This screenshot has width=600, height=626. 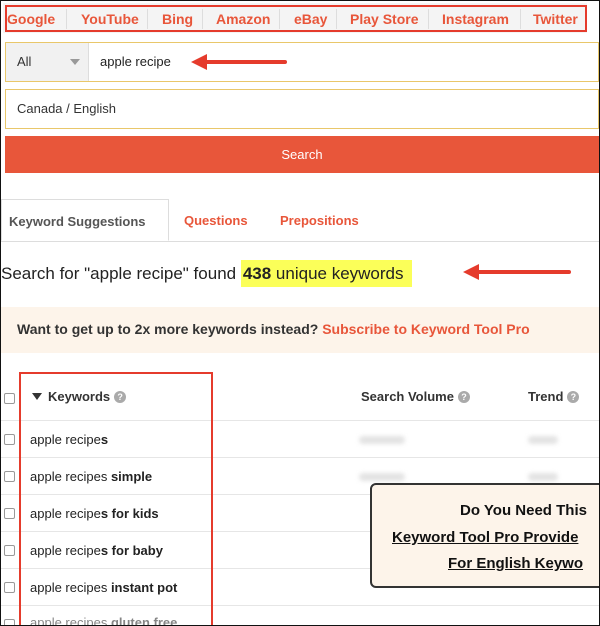 I want to click on popup-link-line: Keyword Tool Pro Provide, so click(x=485, y=537).